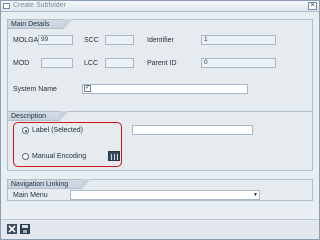  I want to click on parent-id-label: Parent ID, so click(162, 63).